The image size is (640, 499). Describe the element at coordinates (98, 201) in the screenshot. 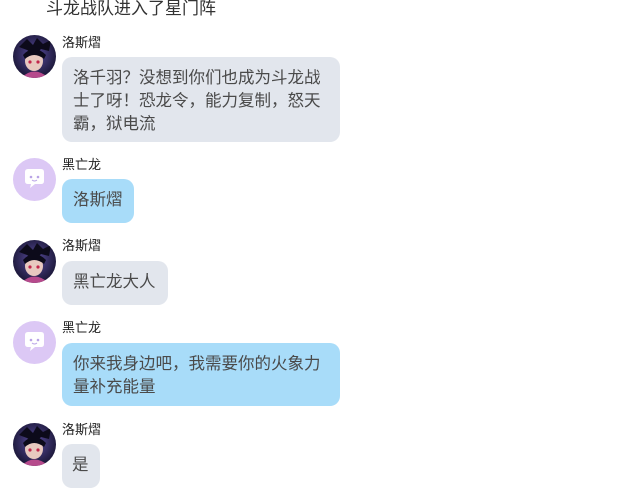

I see `message-bubble: 洛斯熠` at that location.